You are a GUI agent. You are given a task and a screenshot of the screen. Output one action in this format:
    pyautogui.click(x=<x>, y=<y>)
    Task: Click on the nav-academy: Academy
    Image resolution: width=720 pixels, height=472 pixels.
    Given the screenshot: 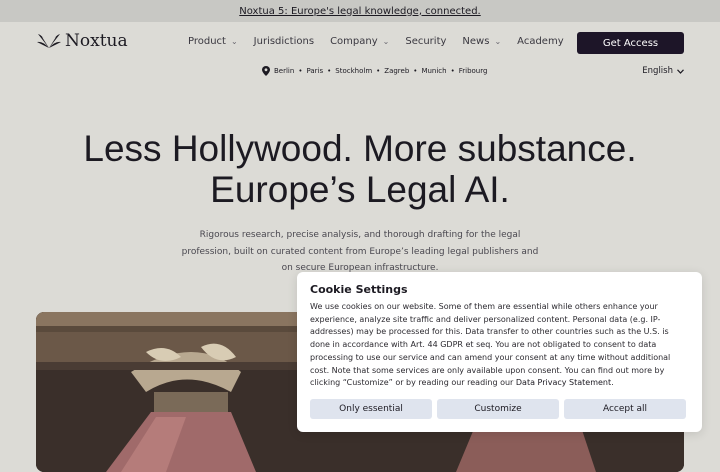 What is the action you would take?
    pyautogui.click(x=540, y=41)
    